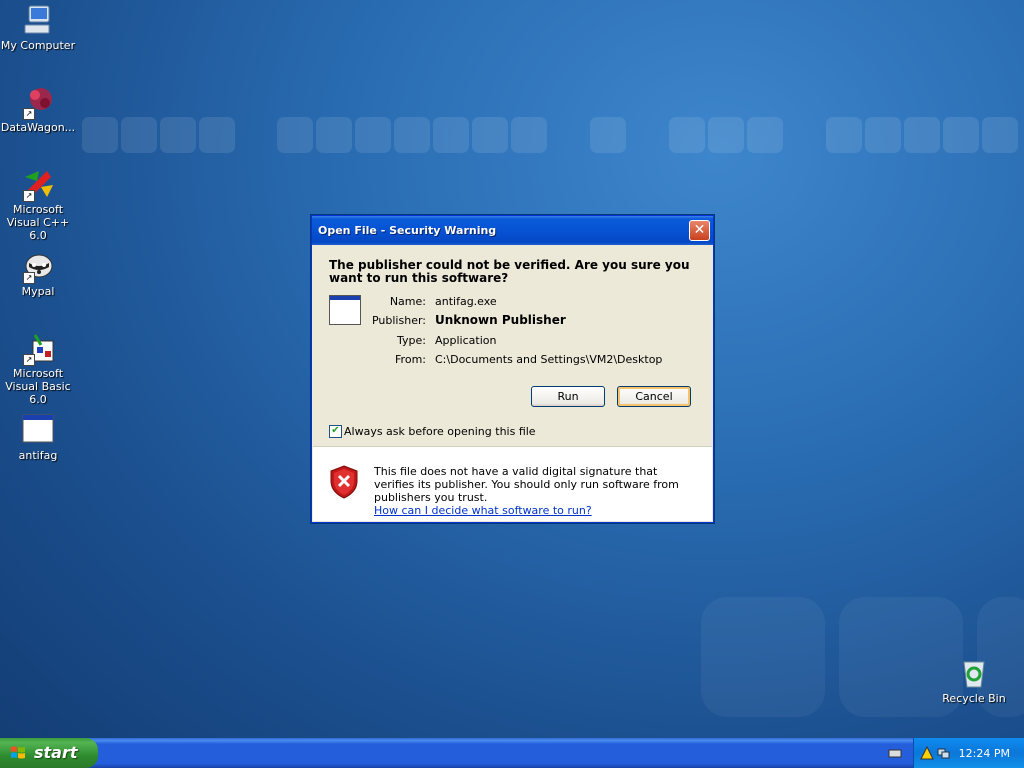 Image resolution: width=1024 pixels, height=768 pixels. Describe the element at coordinates (483, 510) in the screenshot. I see `help-link: How can I decide what software to run?` at that location.